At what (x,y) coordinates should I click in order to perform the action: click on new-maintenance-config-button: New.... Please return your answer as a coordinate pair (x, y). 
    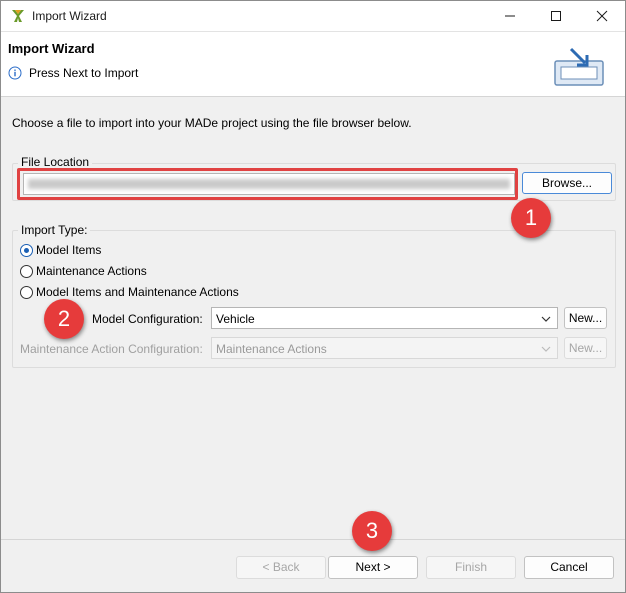
    Looking at the image, I should click on (585, 348).